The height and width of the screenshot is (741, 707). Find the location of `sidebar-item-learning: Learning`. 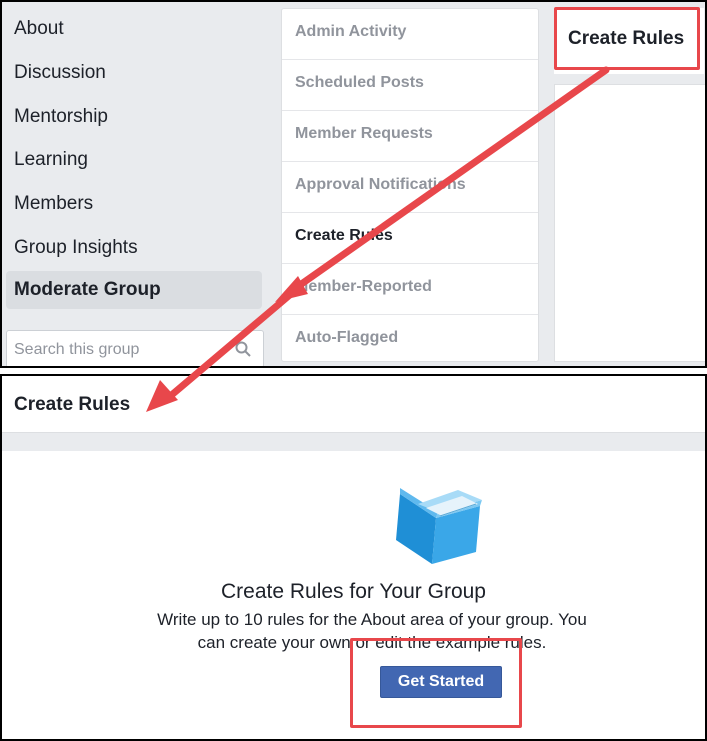

sidebar-item-learning: Learning is located at coordinates (51, 160).